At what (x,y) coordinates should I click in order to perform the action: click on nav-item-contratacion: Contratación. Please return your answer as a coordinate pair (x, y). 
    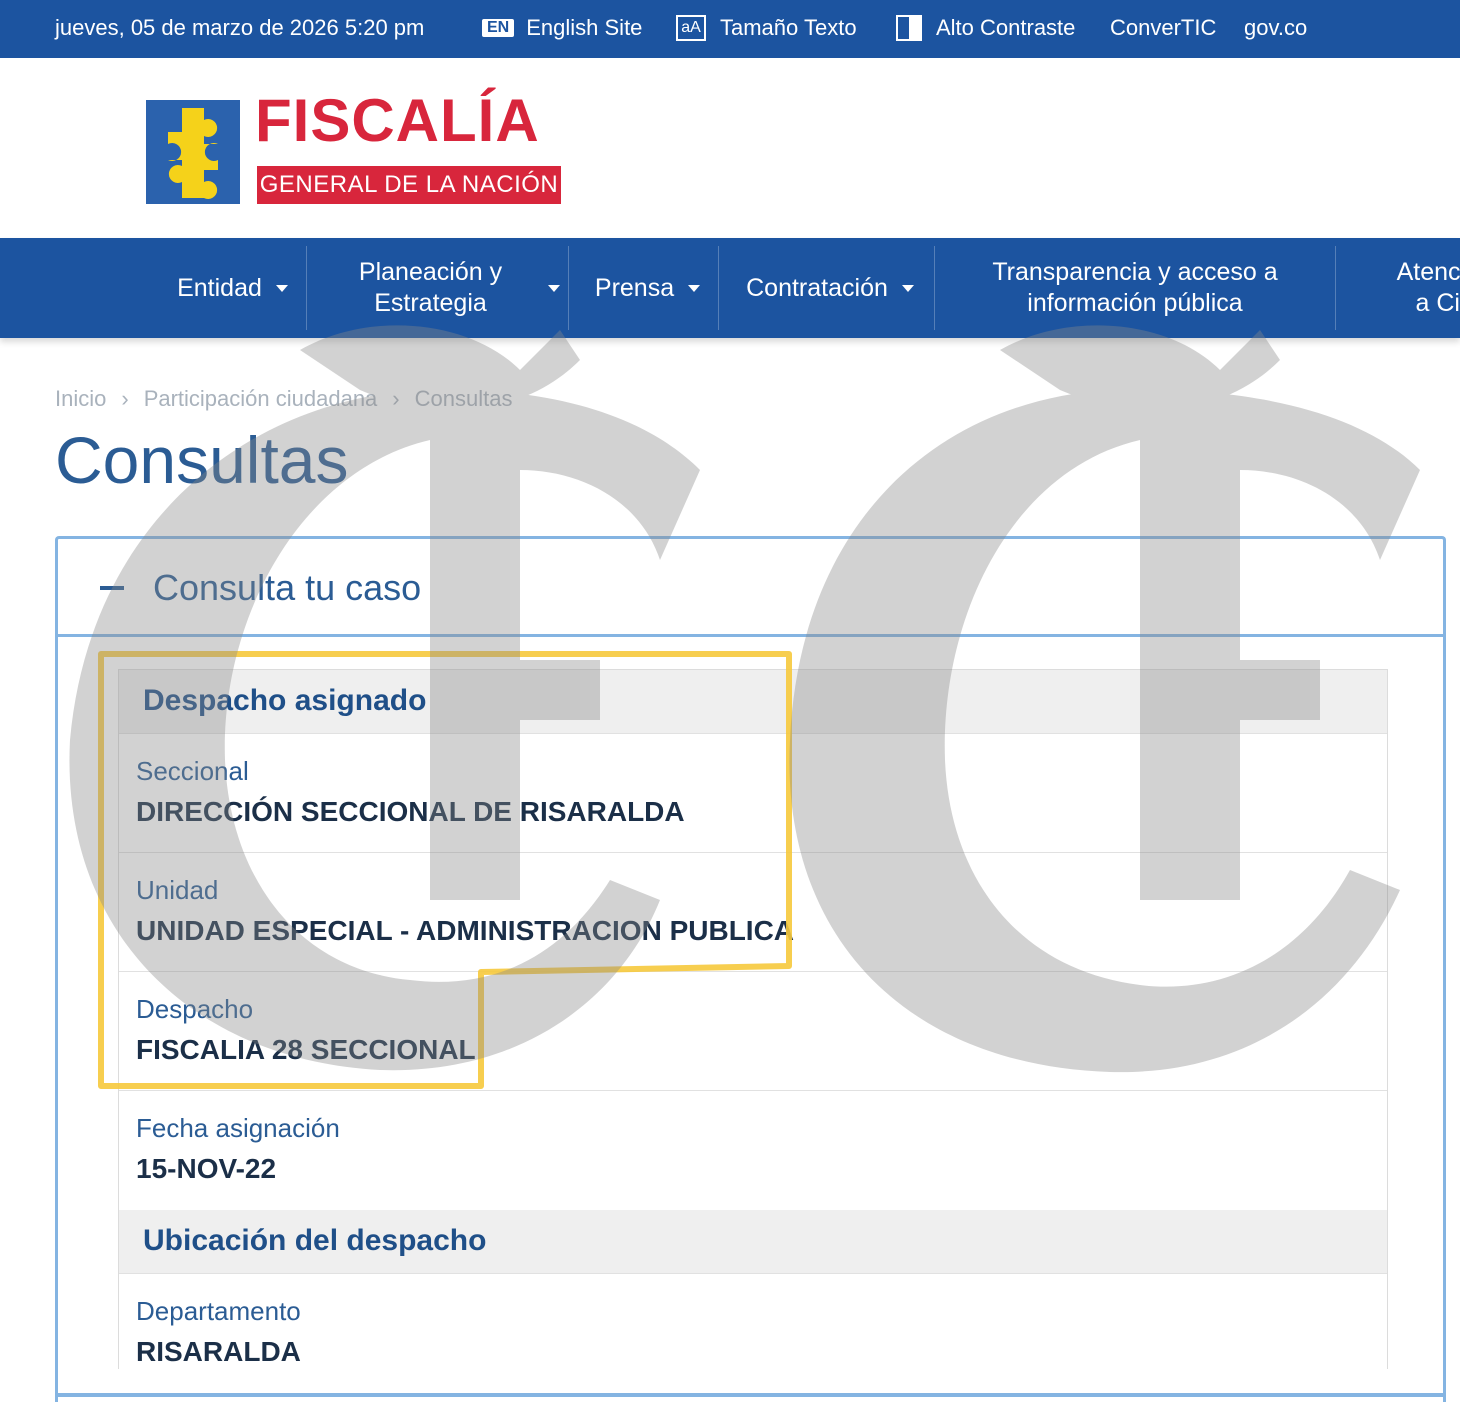
    Looking at the image, I should click on (830, 288).